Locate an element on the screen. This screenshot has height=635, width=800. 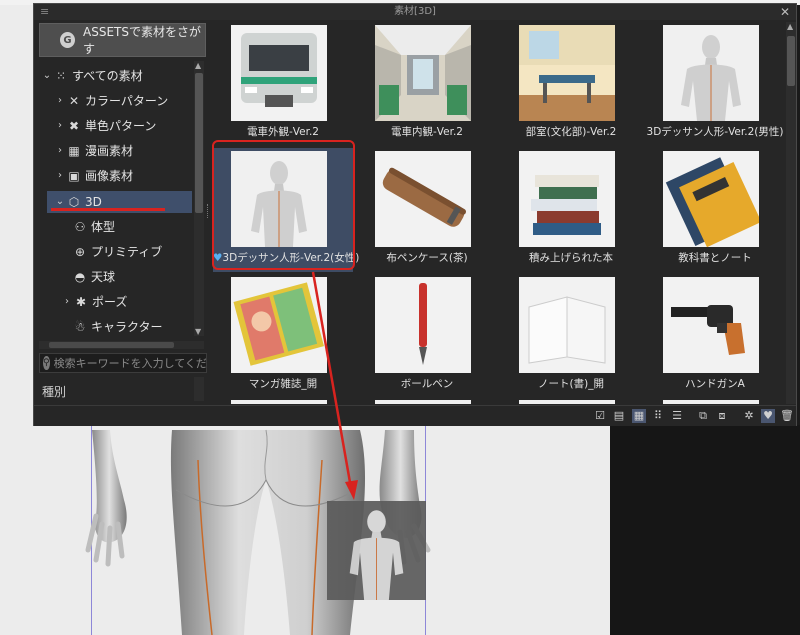
drag-preview-thumbnail is located at coordinates (376, 550).